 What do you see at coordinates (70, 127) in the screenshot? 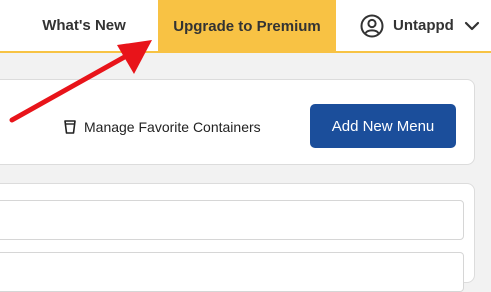
I see `cup-icon` at bounding box center [70, 127].